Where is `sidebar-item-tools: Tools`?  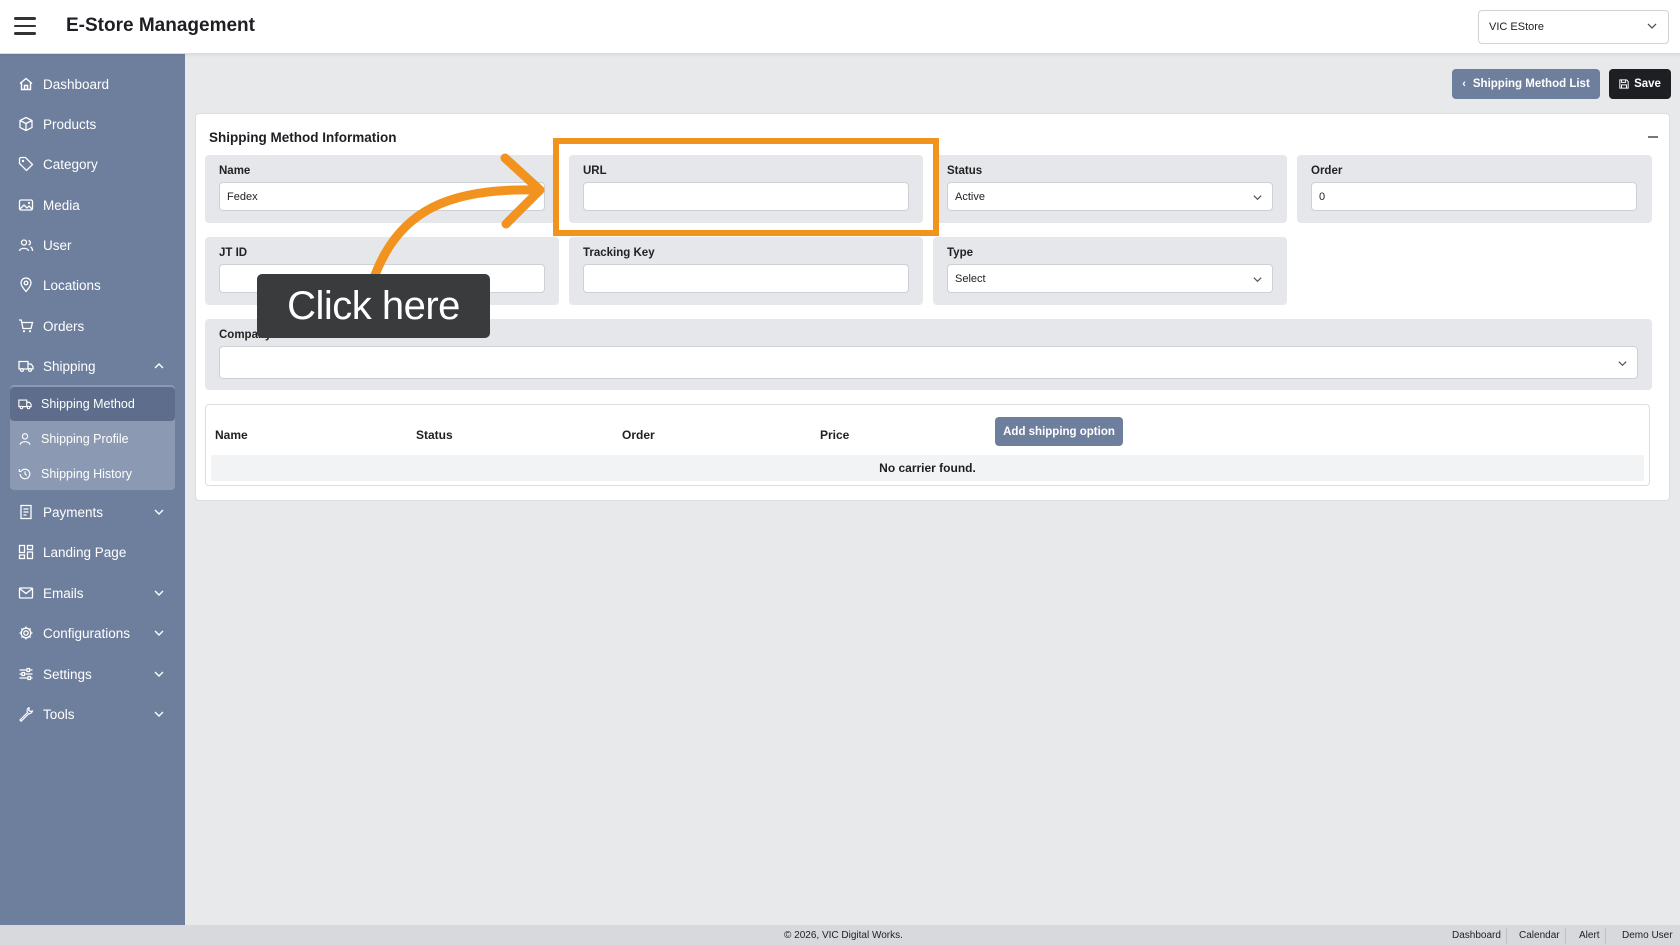
sidebar-item-tools: Tools is located at coordinates (92, 714).